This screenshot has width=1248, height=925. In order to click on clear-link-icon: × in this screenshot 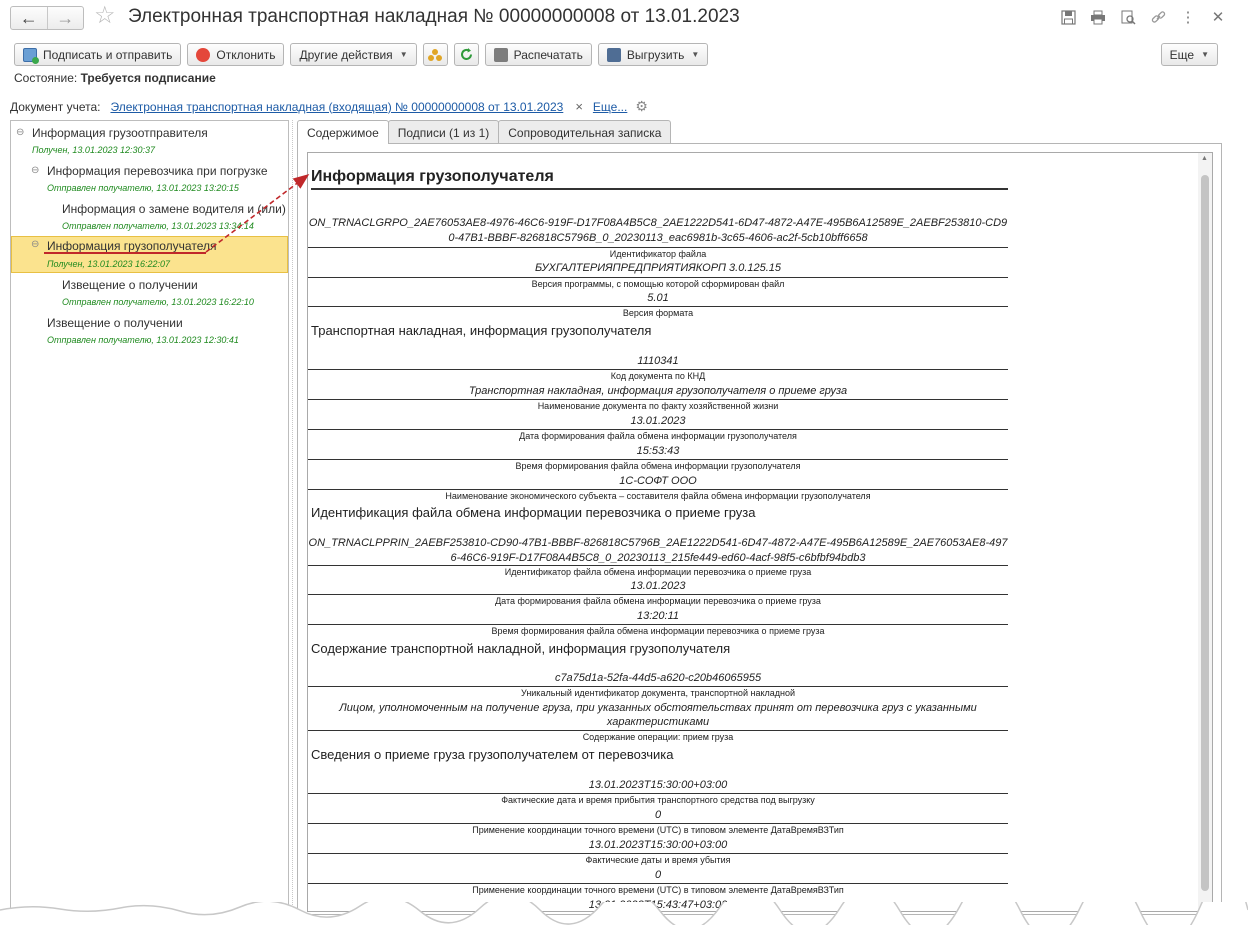, I will do `click(579, 106)`.